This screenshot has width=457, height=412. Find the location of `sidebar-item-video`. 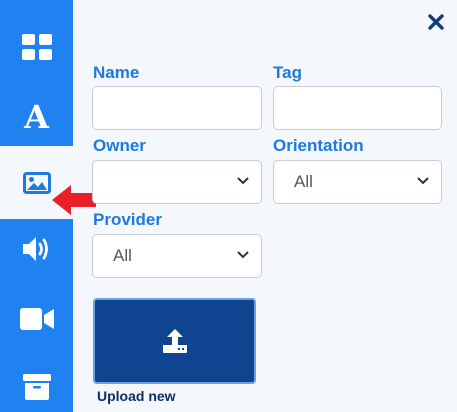

sidebar-item-video is located at coordinates (36, 318).